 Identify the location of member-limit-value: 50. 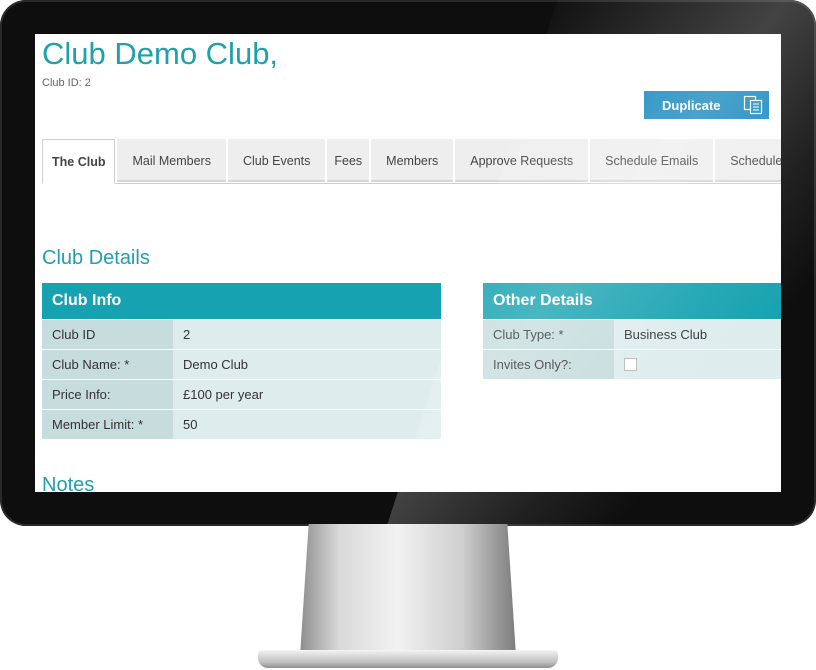
(307, 424).